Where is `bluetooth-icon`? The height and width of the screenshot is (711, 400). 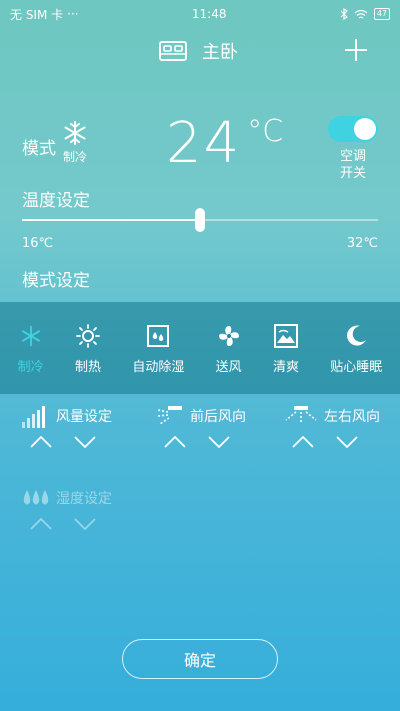 bluetooth-icon is located at coordinates (344, 14).